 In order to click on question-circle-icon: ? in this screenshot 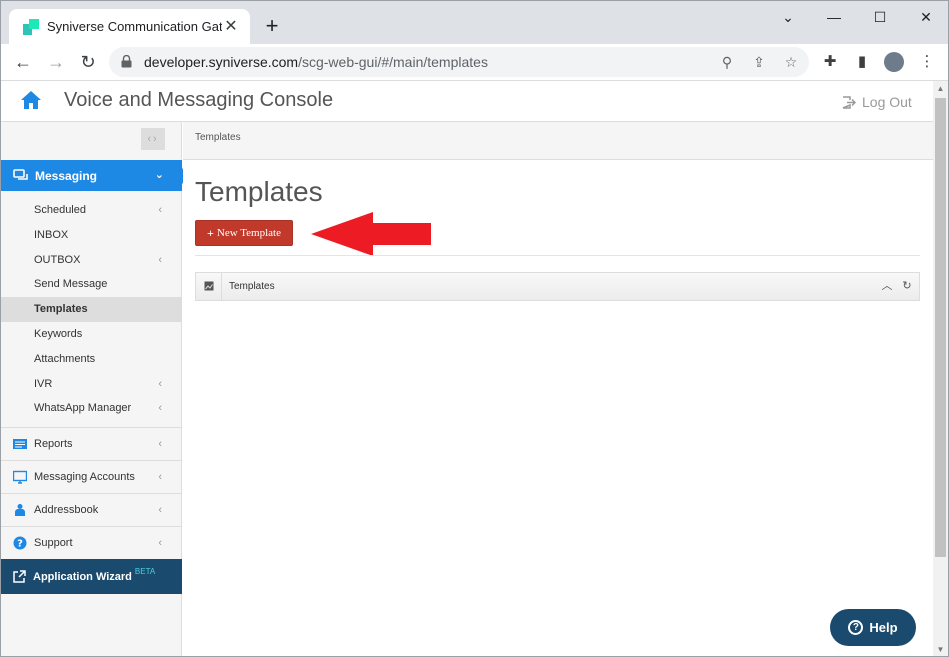, I will do `click(20, 543)`.